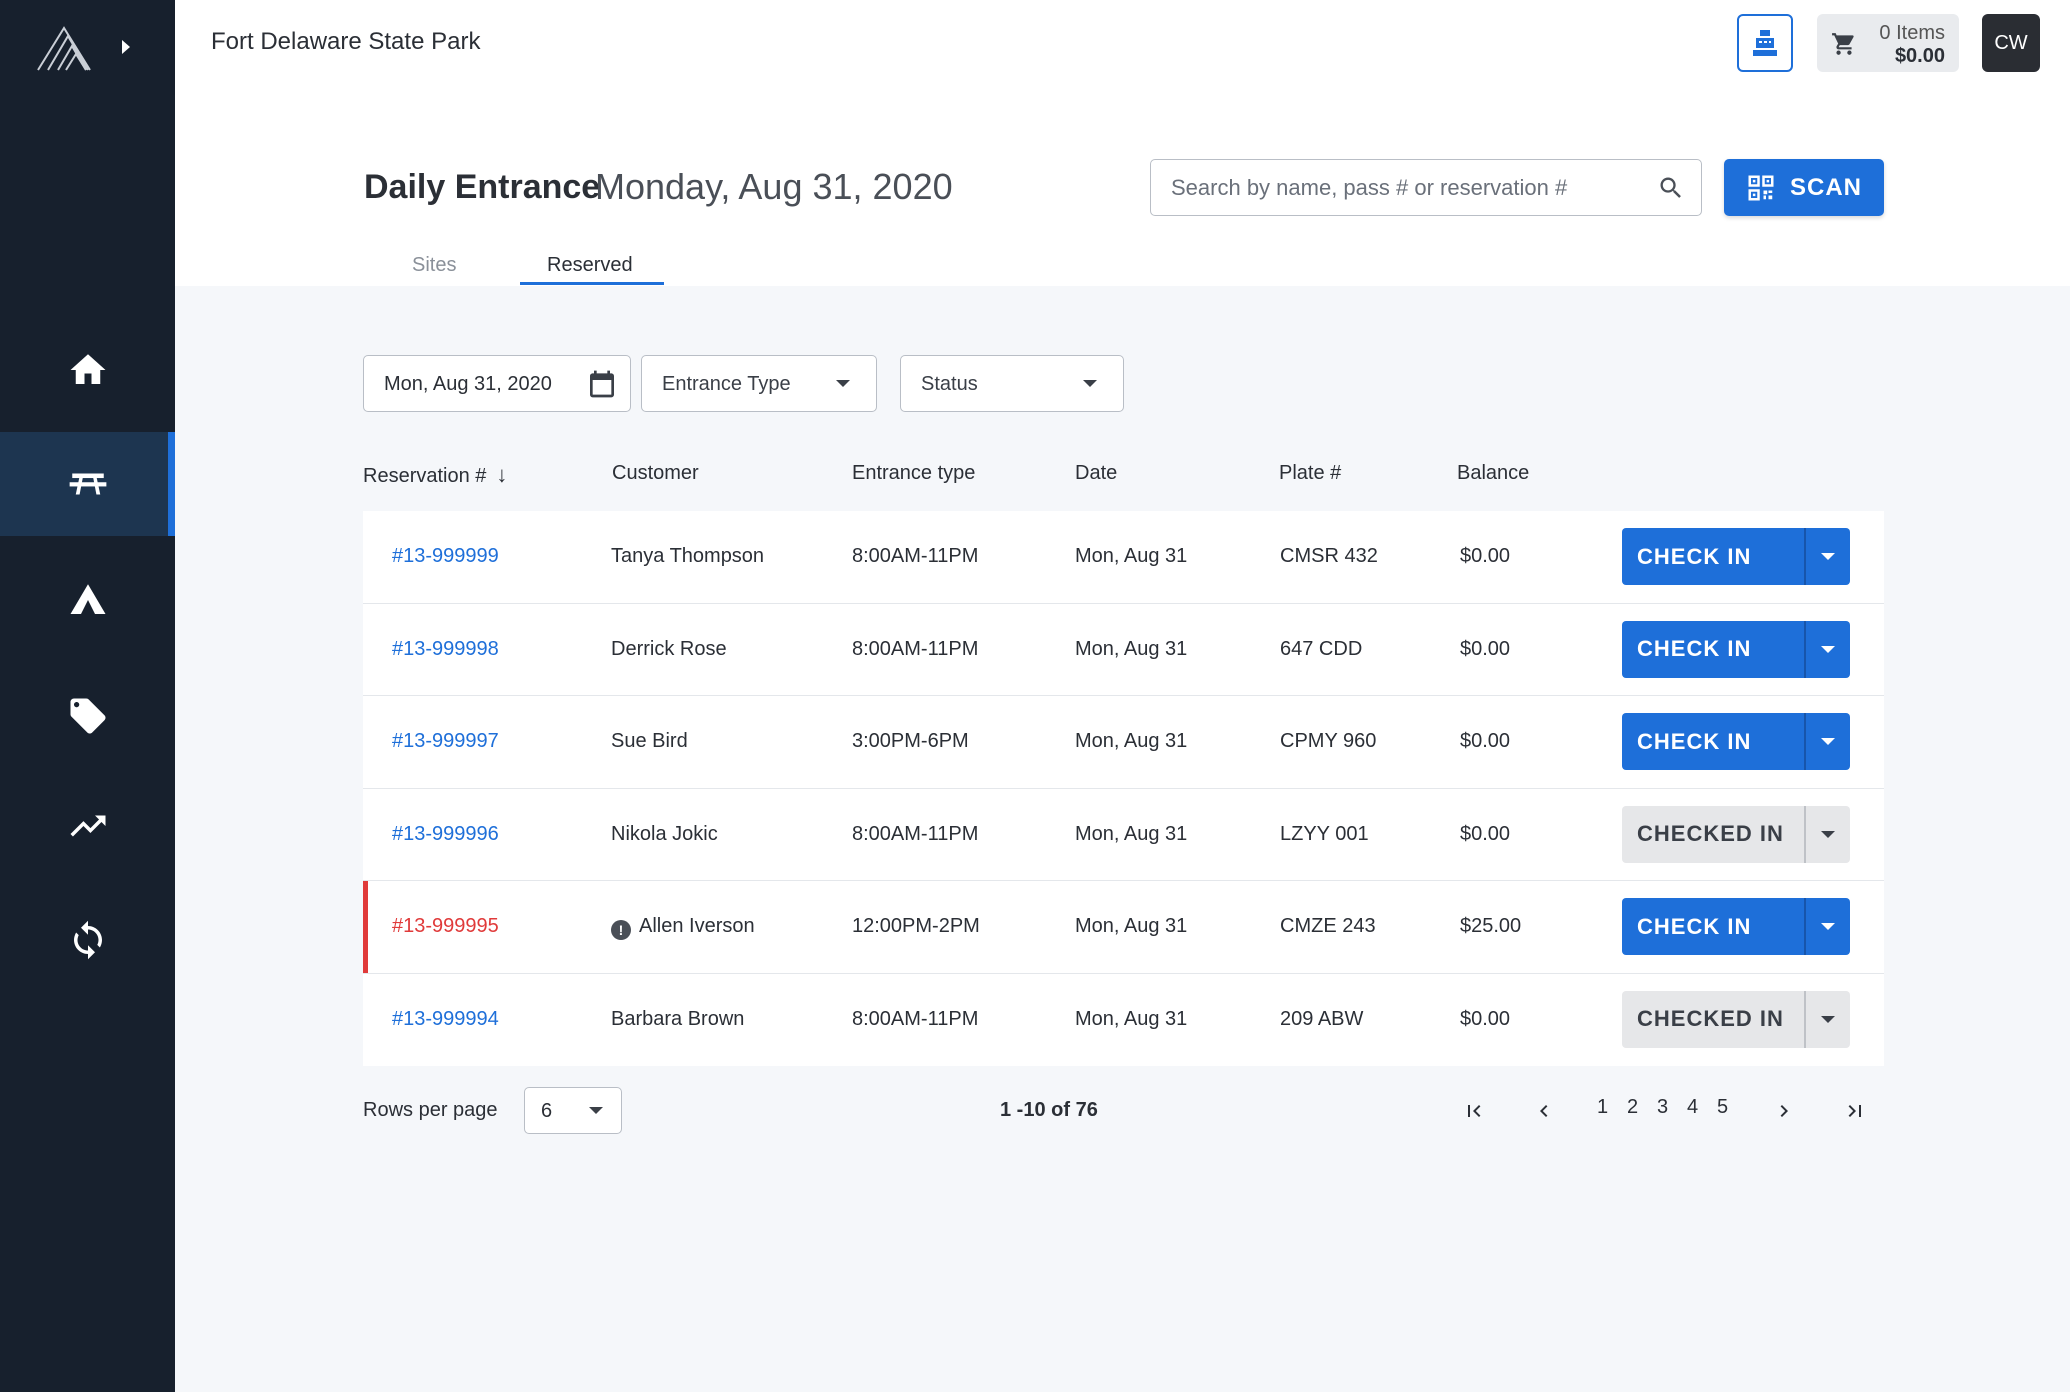 The height and width of the screenshot is (1392, 2070). Describe the element at coordinates (669, 648) in the screenshot. I see `customer-name: Derrick Rose` at that location.